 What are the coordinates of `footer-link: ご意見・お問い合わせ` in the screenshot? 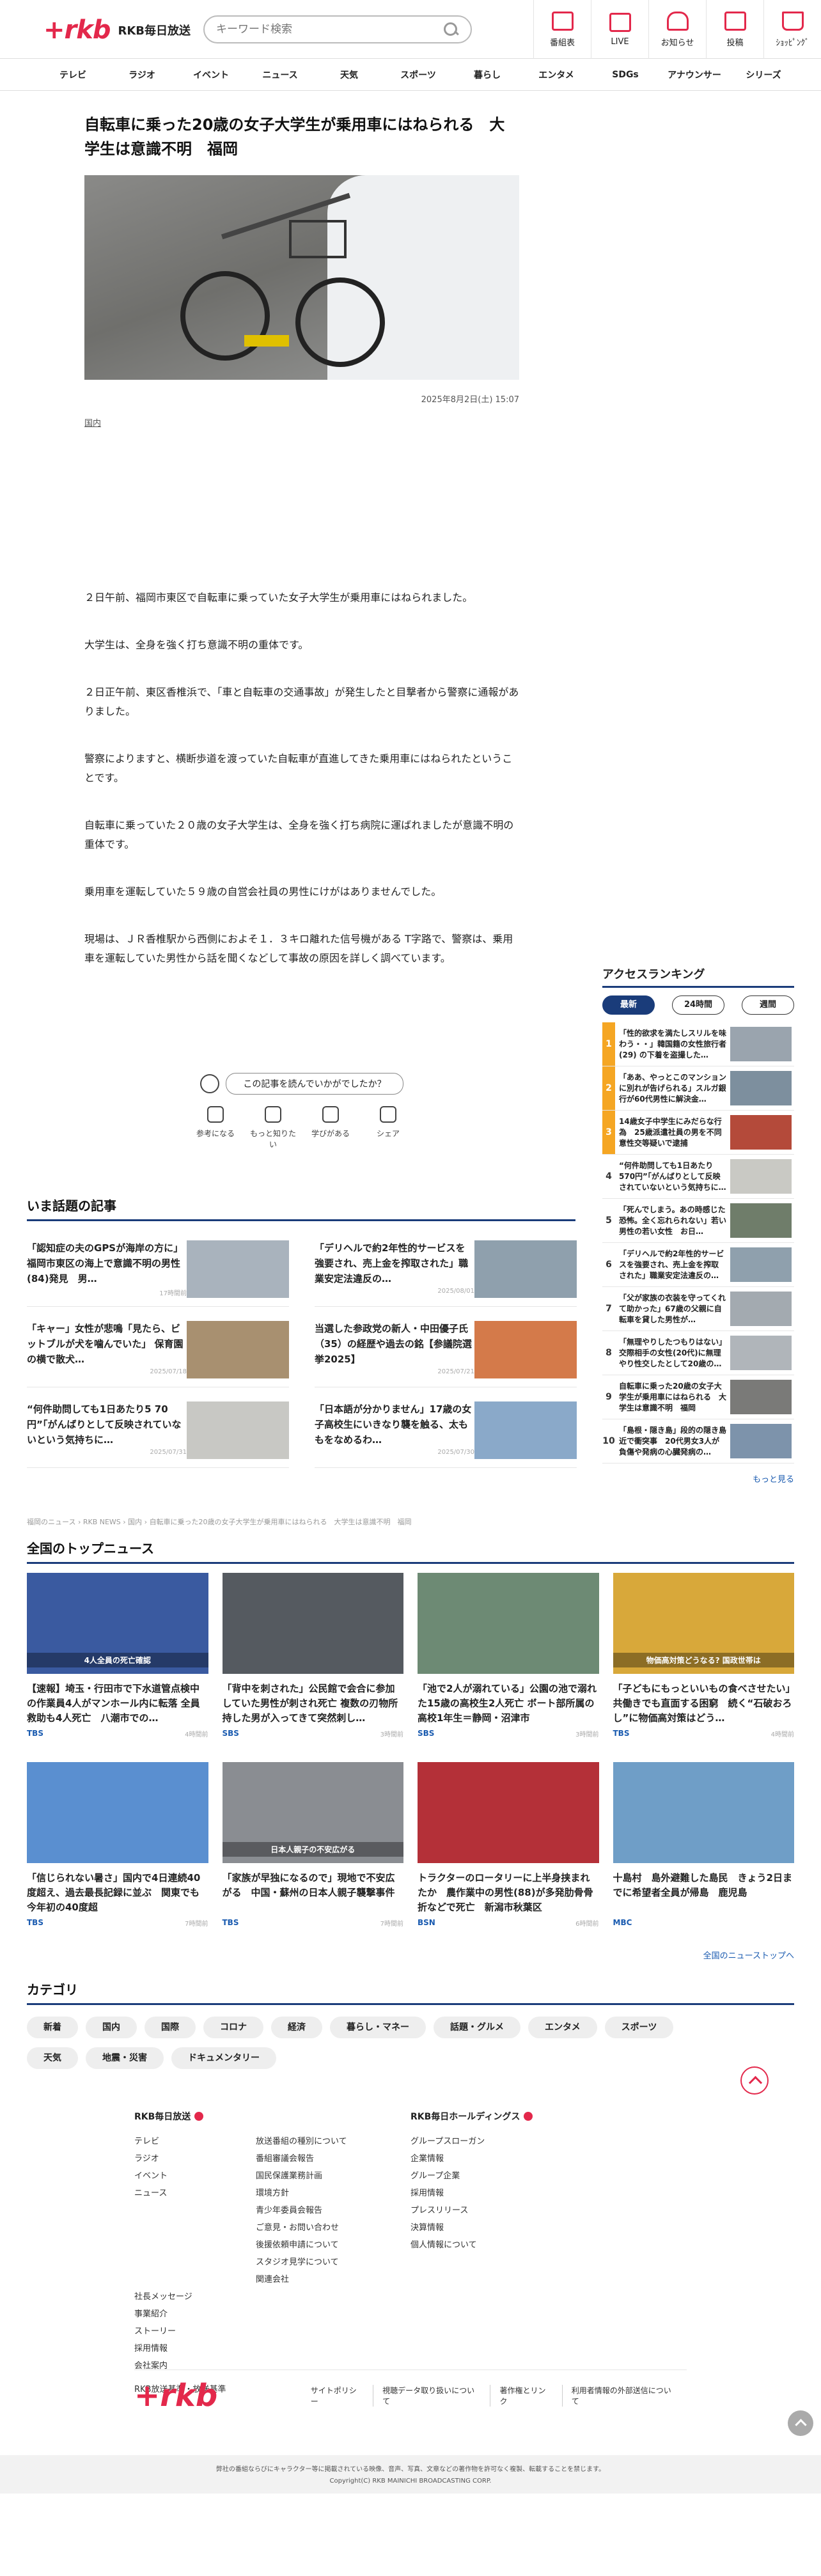 It's located at (316, 2227).